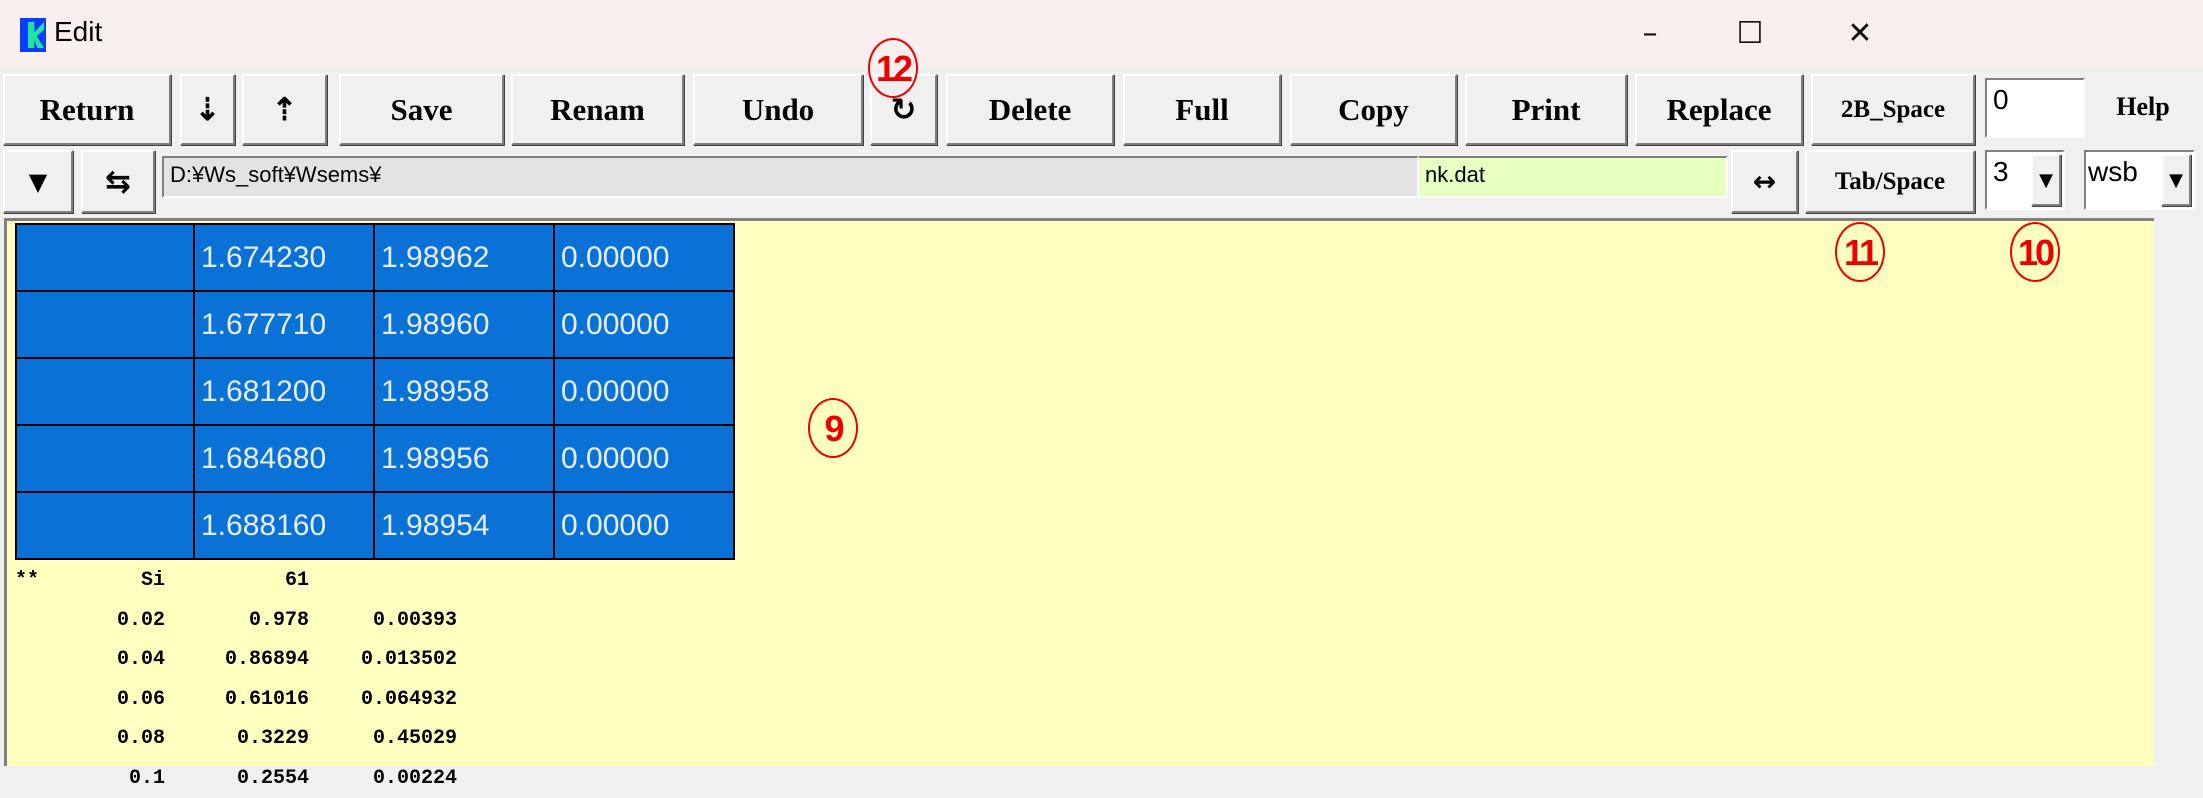  Describe the element at coordinates (383, 739) in the screenshot. I see `text-field: 0.45029` at that location.